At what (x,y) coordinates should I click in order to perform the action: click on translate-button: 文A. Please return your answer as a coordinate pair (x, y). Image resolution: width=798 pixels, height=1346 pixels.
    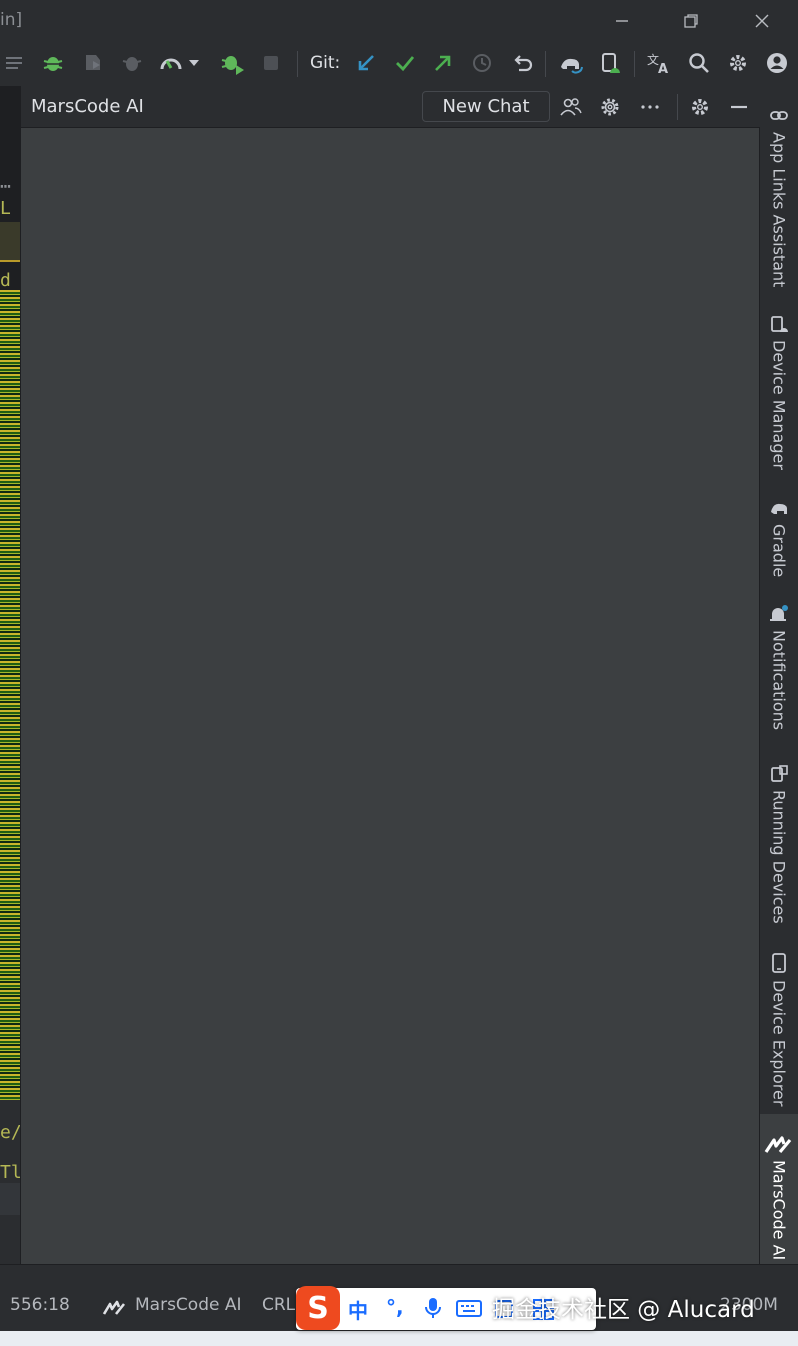
    Looking at the image, I should click on (659, 63).